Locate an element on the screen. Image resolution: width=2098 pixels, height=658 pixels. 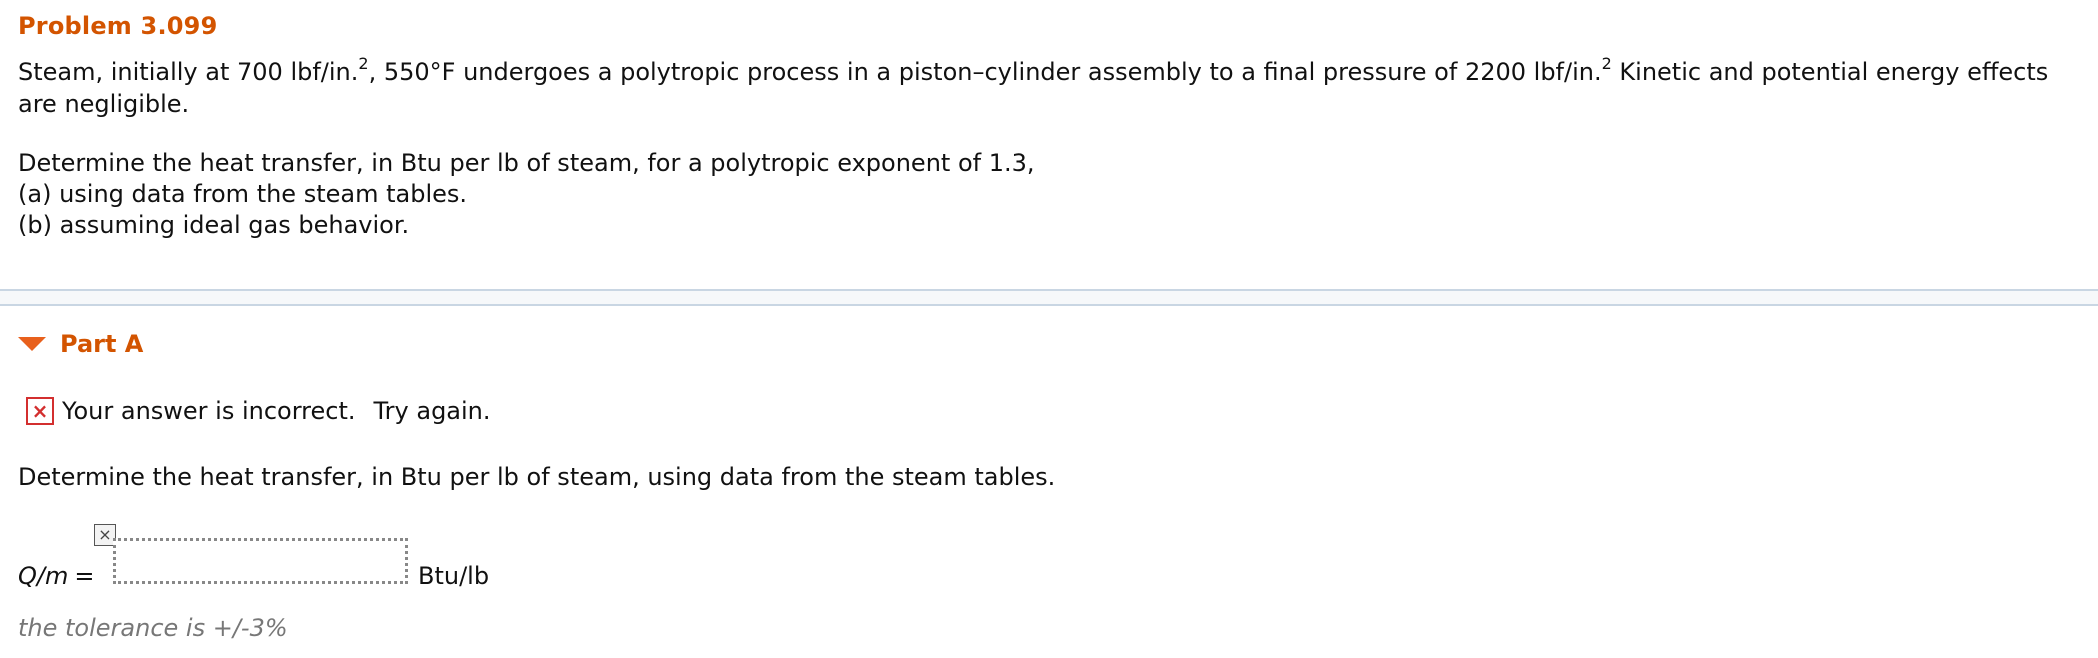
answer-variable: Q/m is located at coordinates (43, 576).